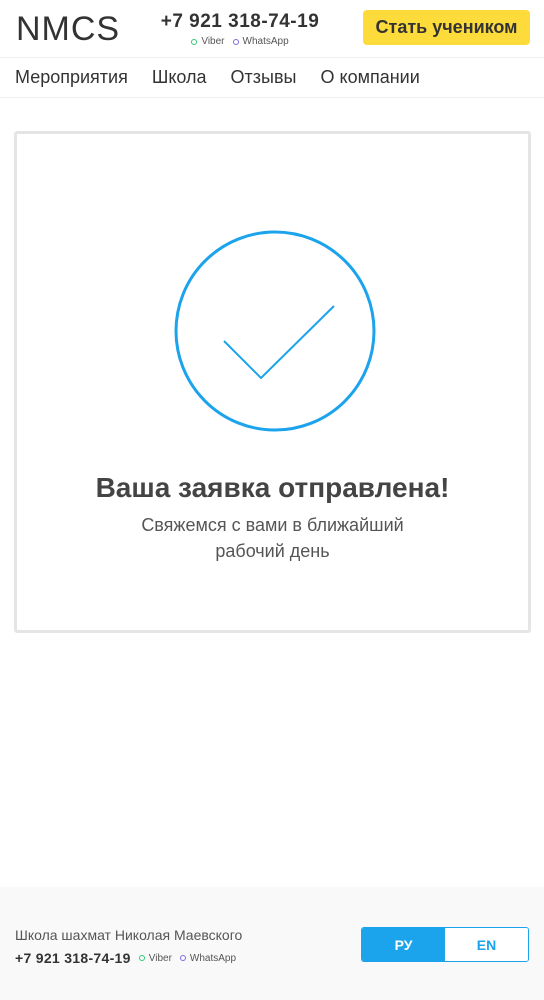 Image resolution: width=544 pixels, height=1000 pixels. Describe the element at coordinates (213, 958) in the screenshot. I see `footer-whatsapp-label: WhatsApp` at that location.